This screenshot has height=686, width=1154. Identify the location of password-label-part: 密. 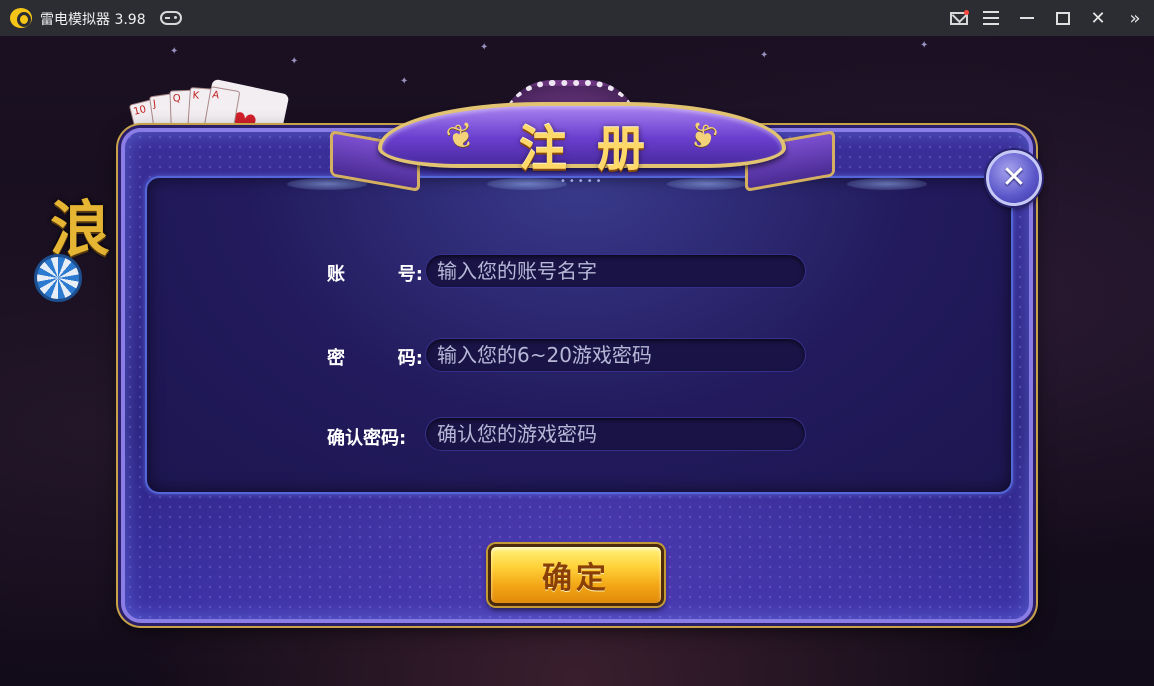
(336, 358).